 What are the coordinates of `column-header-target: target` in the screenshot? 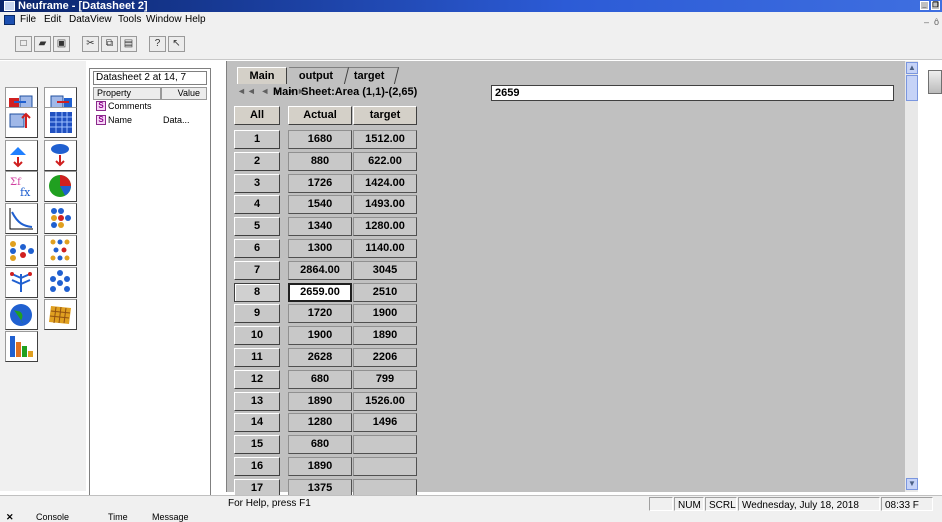 It's located at (385, 115).